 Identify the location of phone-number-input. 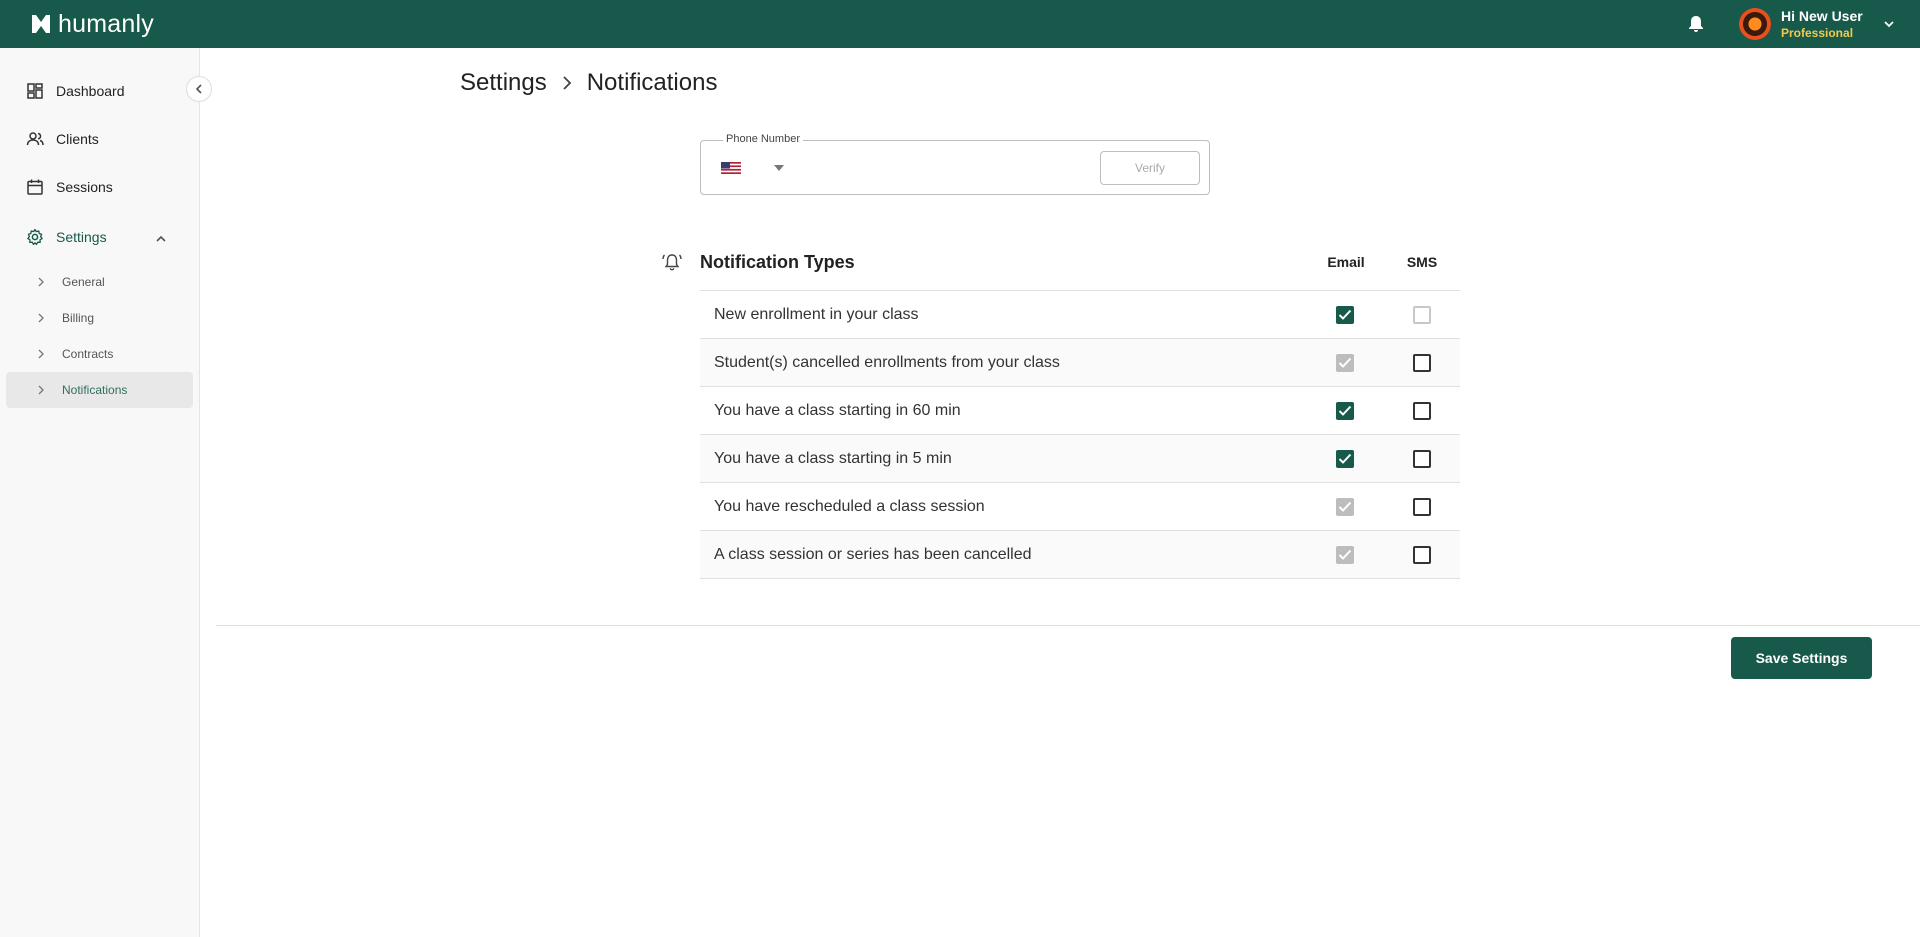
(942, 168).